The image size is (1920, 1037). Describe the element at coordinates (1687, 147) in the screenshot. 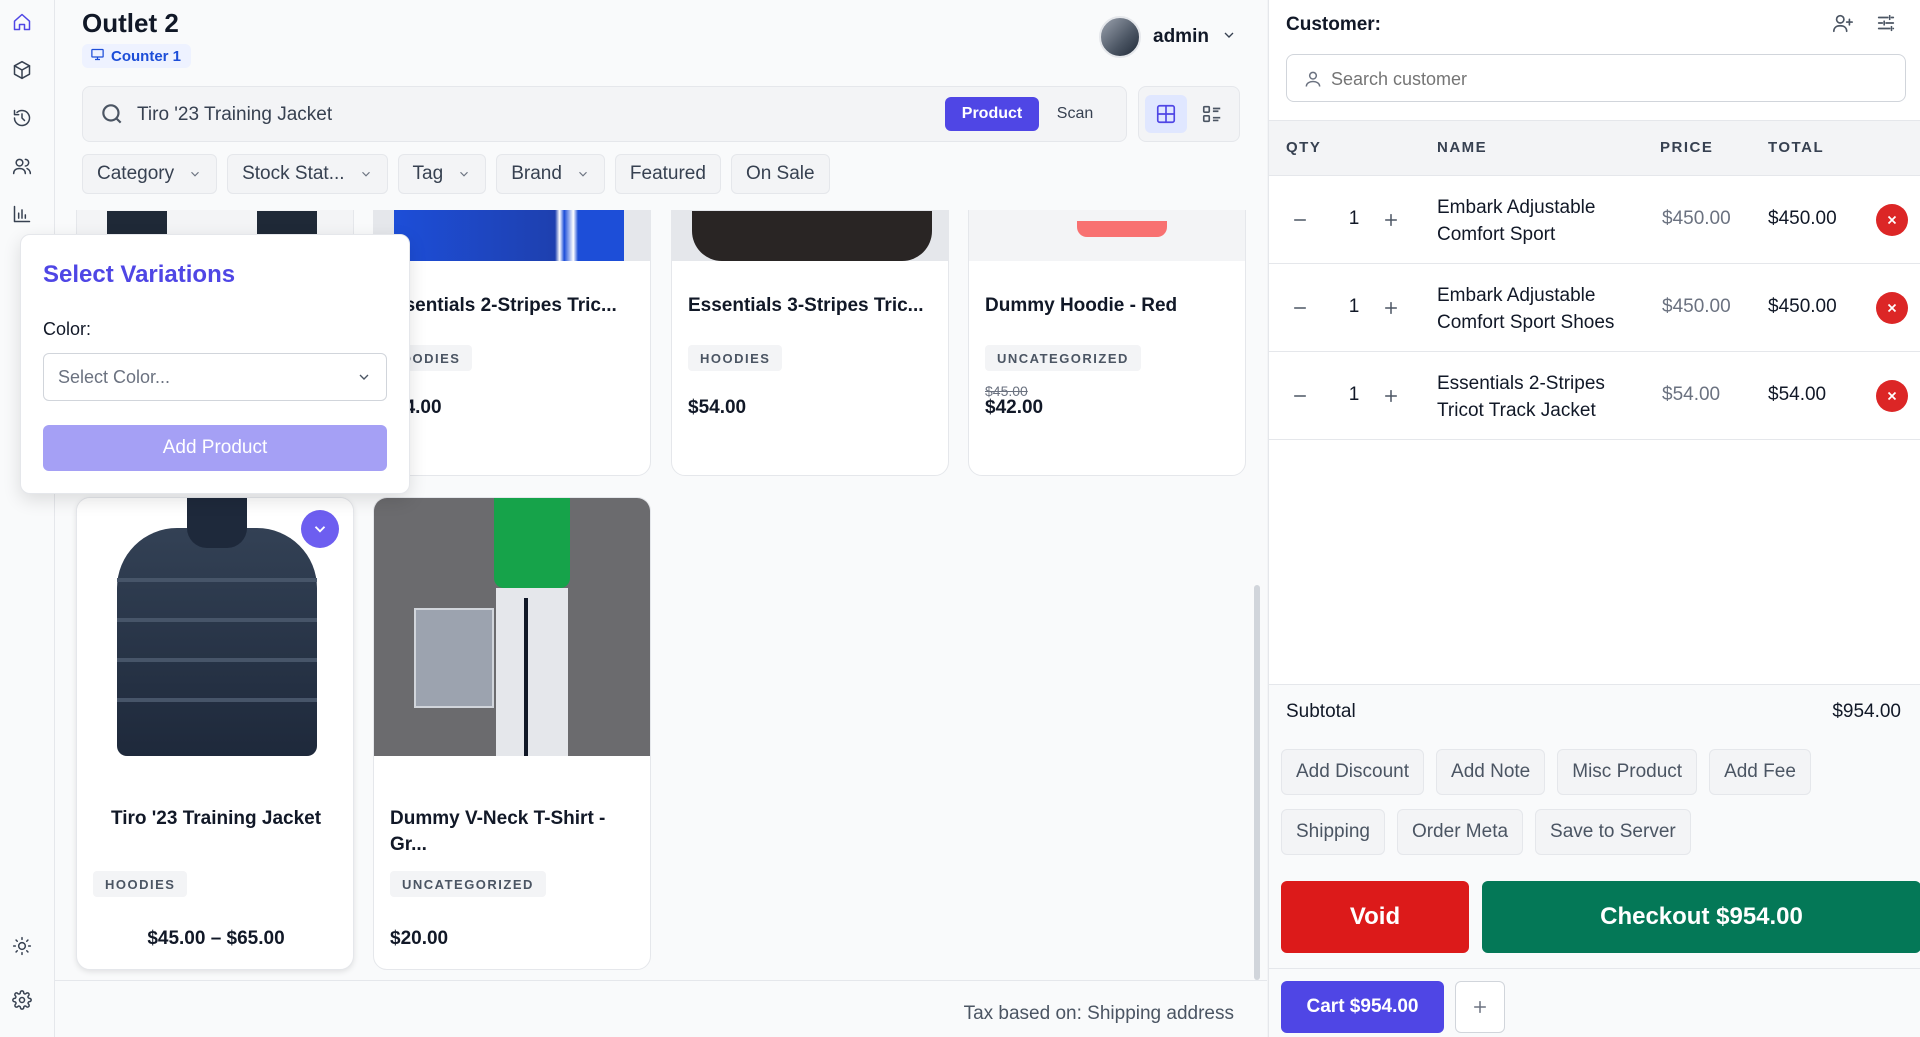

I see `column-price: PRICE` at that location.